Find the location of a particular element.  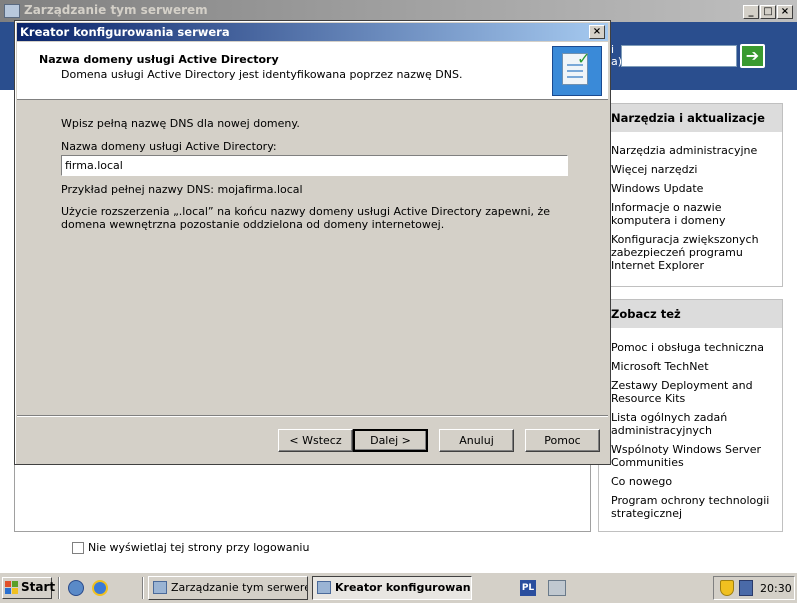

security-shield-icon is located at coordinates (727, 588).